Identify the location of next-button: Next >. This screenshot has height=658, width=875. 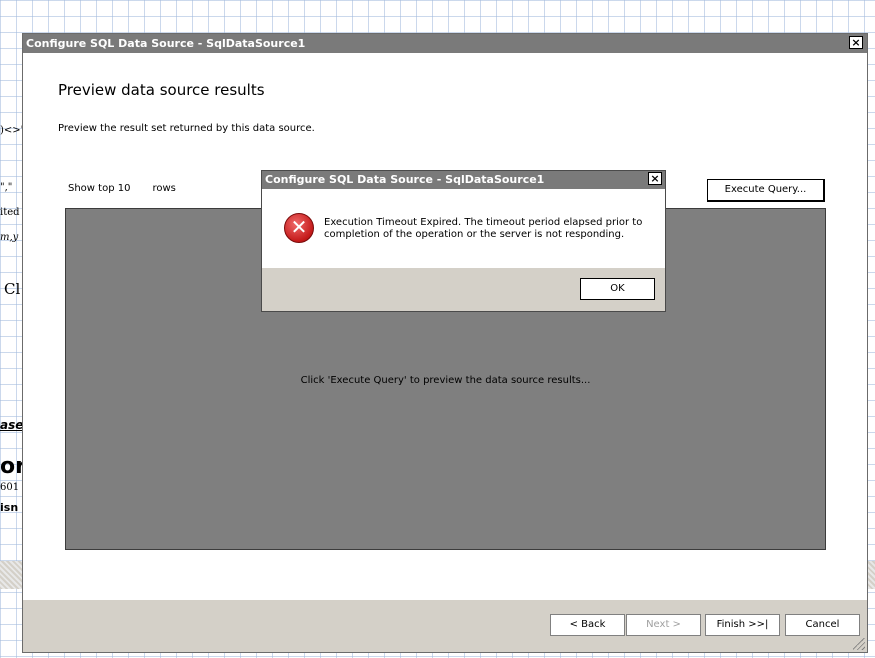
(663, 625).